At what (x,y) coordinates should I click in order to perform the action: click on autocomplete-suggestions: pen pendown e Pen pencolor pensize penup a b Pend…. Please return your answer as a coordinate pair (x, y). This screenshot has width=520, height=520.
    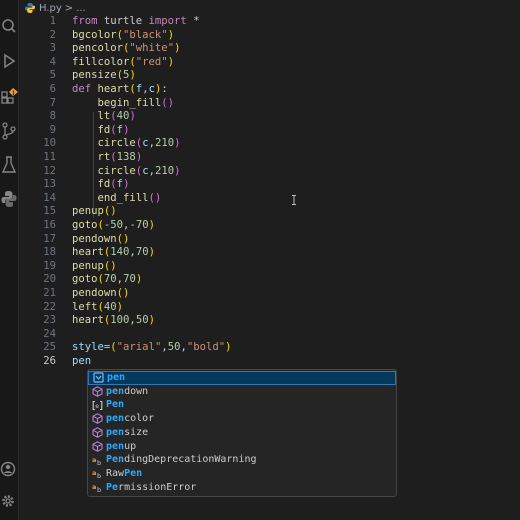
    Looking at the image, I should click on (242, 433).